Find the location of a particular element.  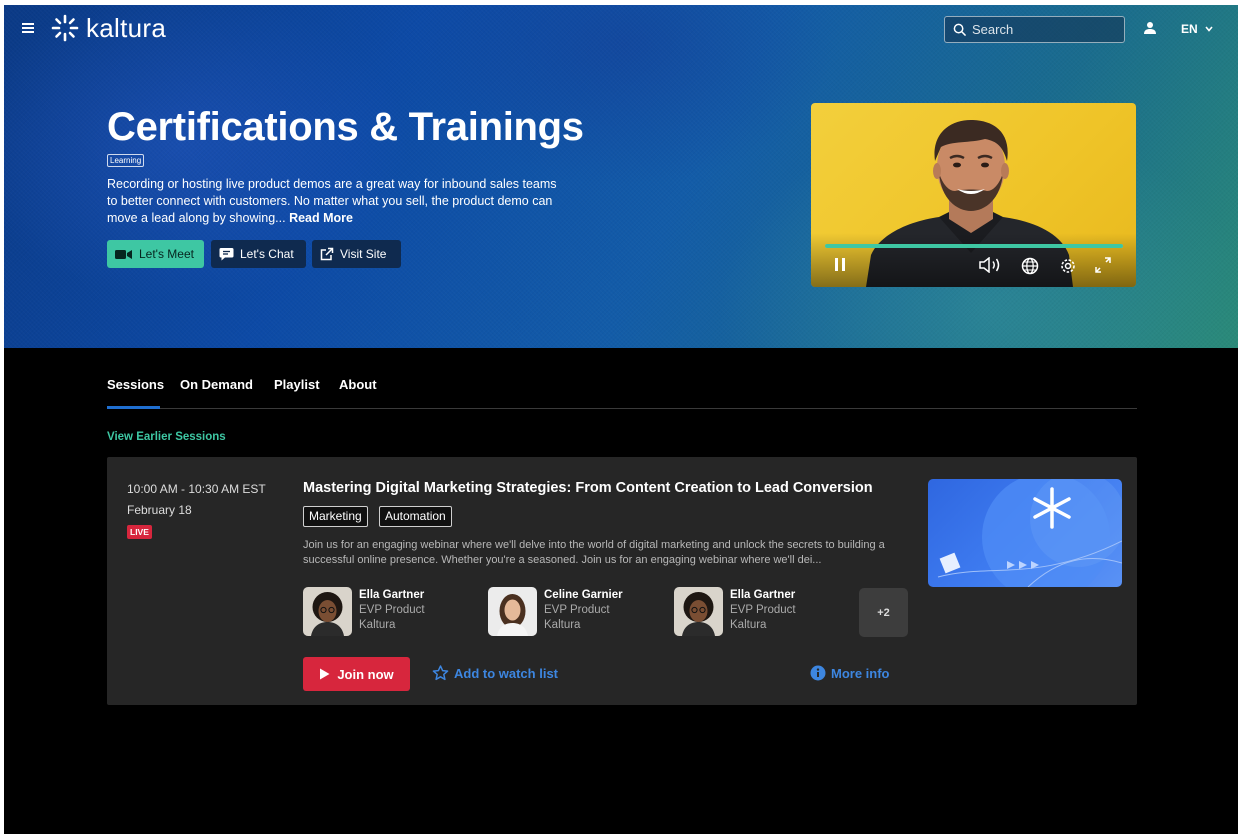

search-input is located at coordinates (1042, 29).